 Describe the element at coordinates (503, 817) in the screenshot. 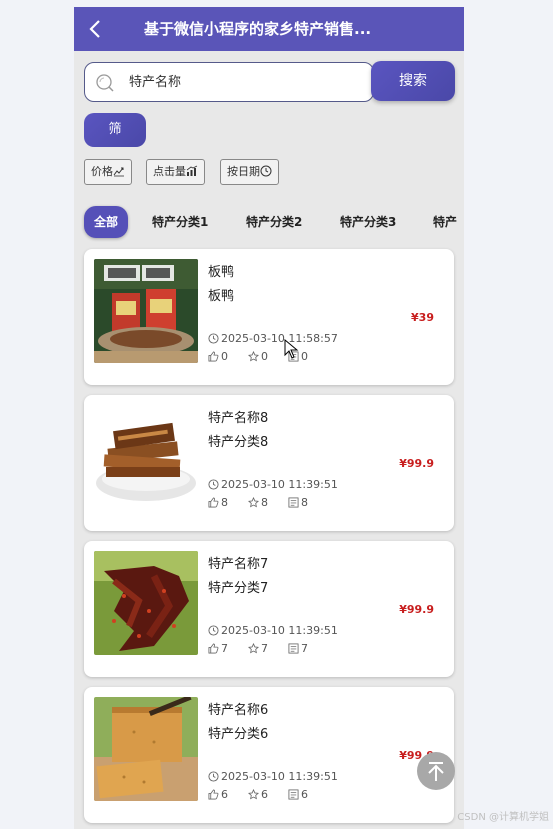

I see `watermark: CSDN @计算机学姐` at that location.